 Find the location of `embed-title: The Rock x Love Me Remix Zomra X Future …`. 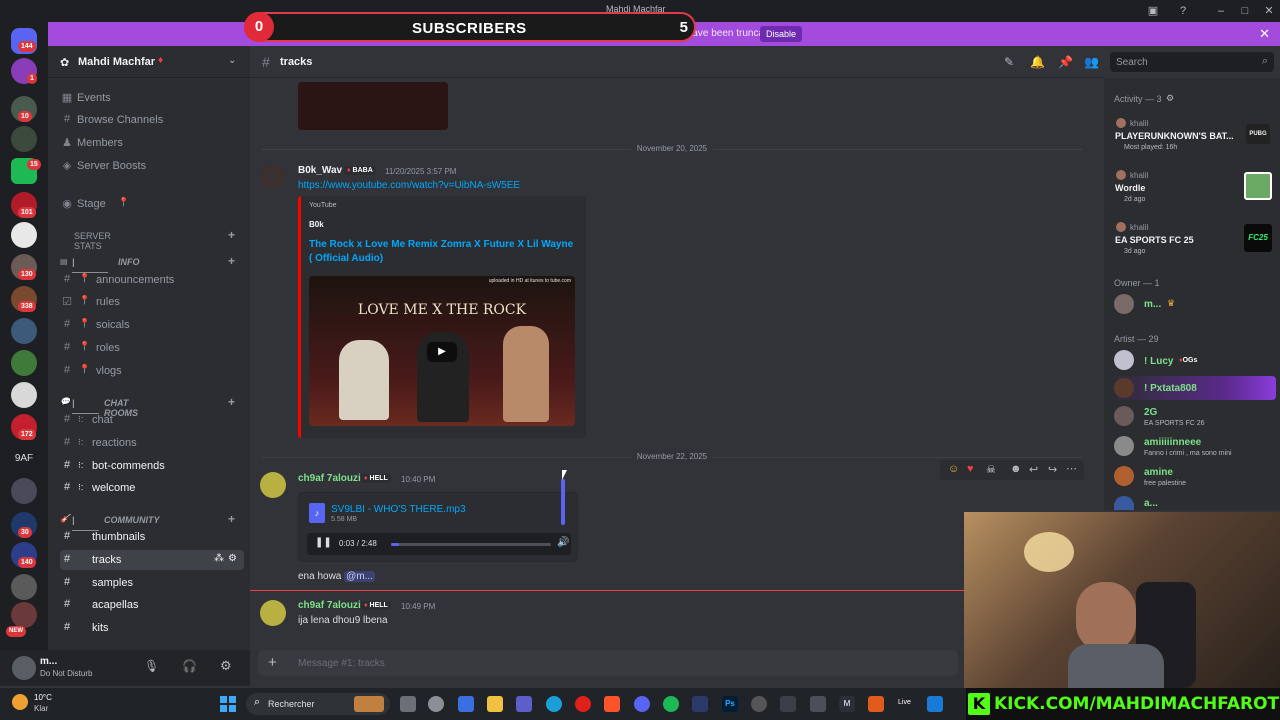

embed-title: The Rock x Love Me Remix Zomra X Future … is located at coordinates (444, 252).